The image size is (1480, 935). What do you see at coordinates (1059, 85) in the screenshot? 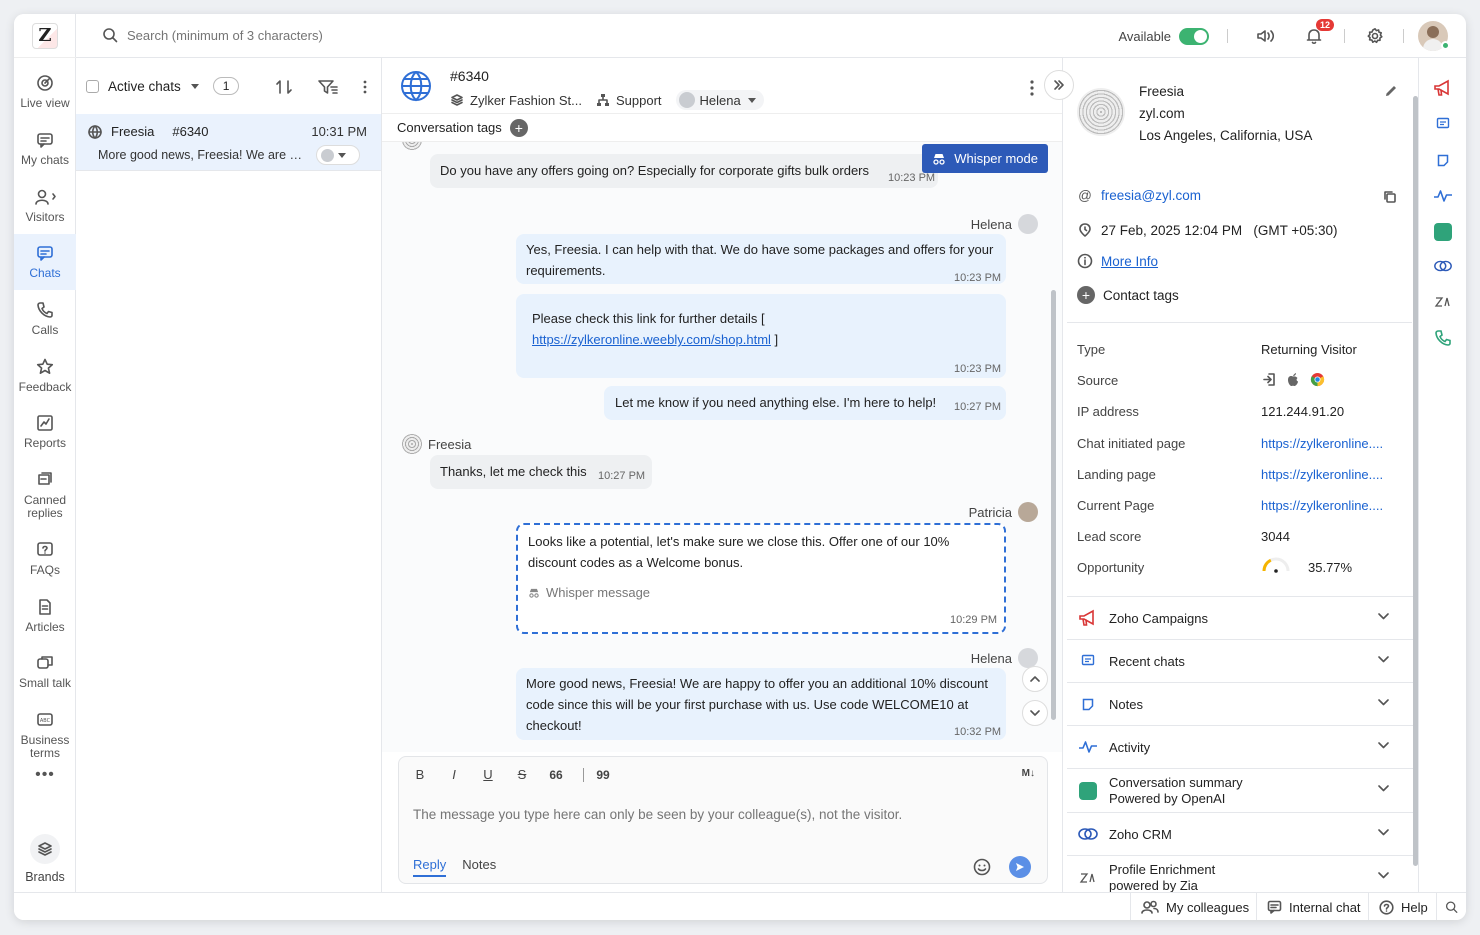
I see `collapse-panel-button` at bounding box center [1059, 85].